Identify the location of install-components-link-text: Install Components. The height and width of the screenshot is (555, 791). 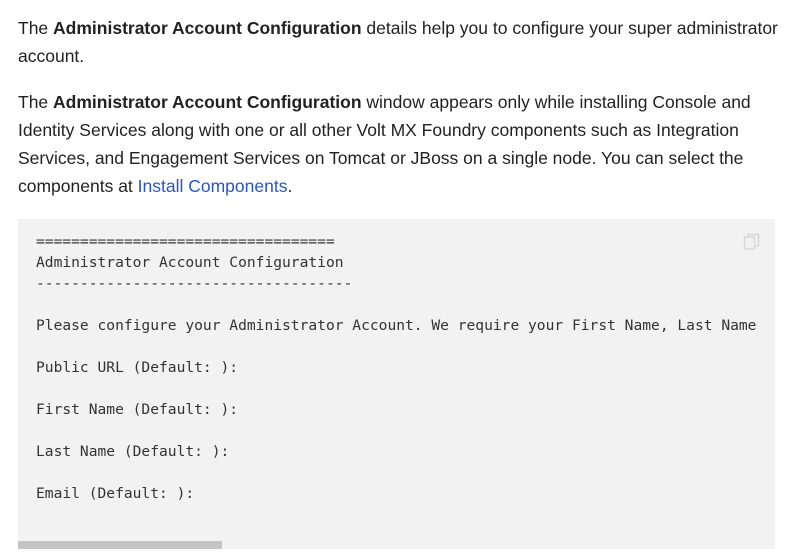
(212, 186).